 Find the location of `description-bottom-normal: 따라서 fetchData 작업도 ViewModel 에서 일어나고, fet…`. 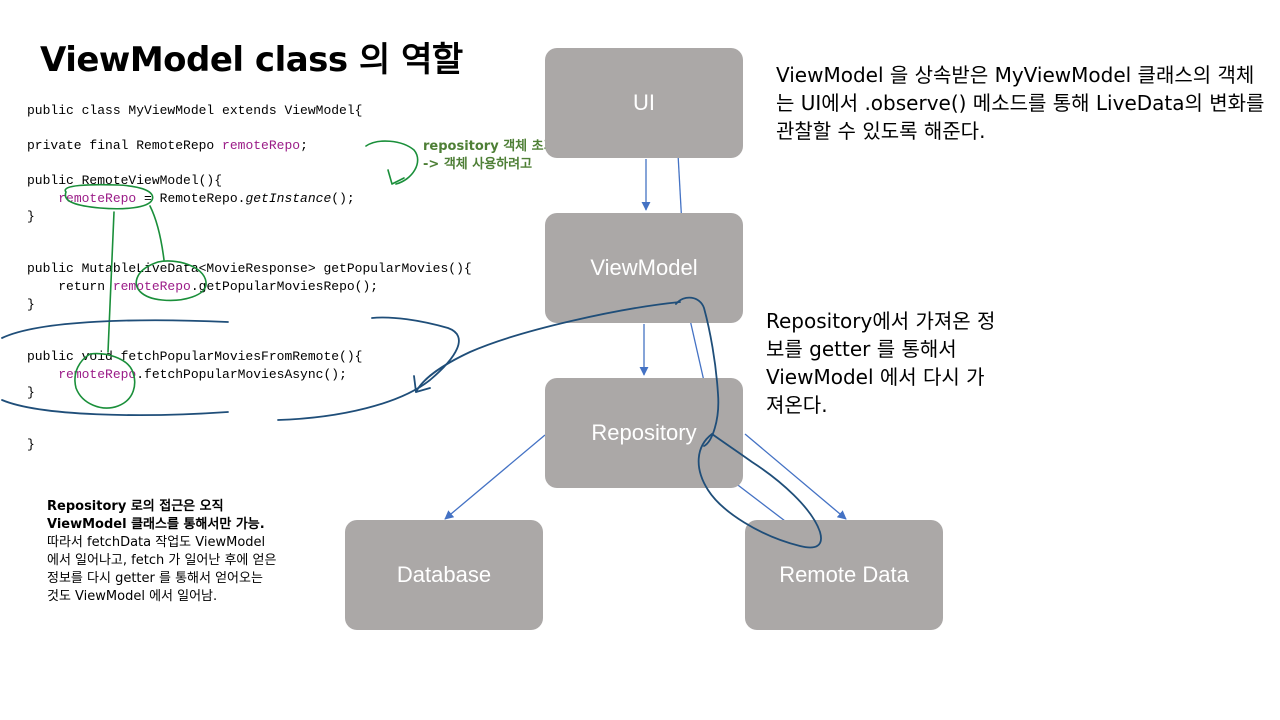

description-bottom-normal: 따라서 fetchData 작업도 ViewModel 에서 일어나고, fet… is located at coordinates (162, 569).